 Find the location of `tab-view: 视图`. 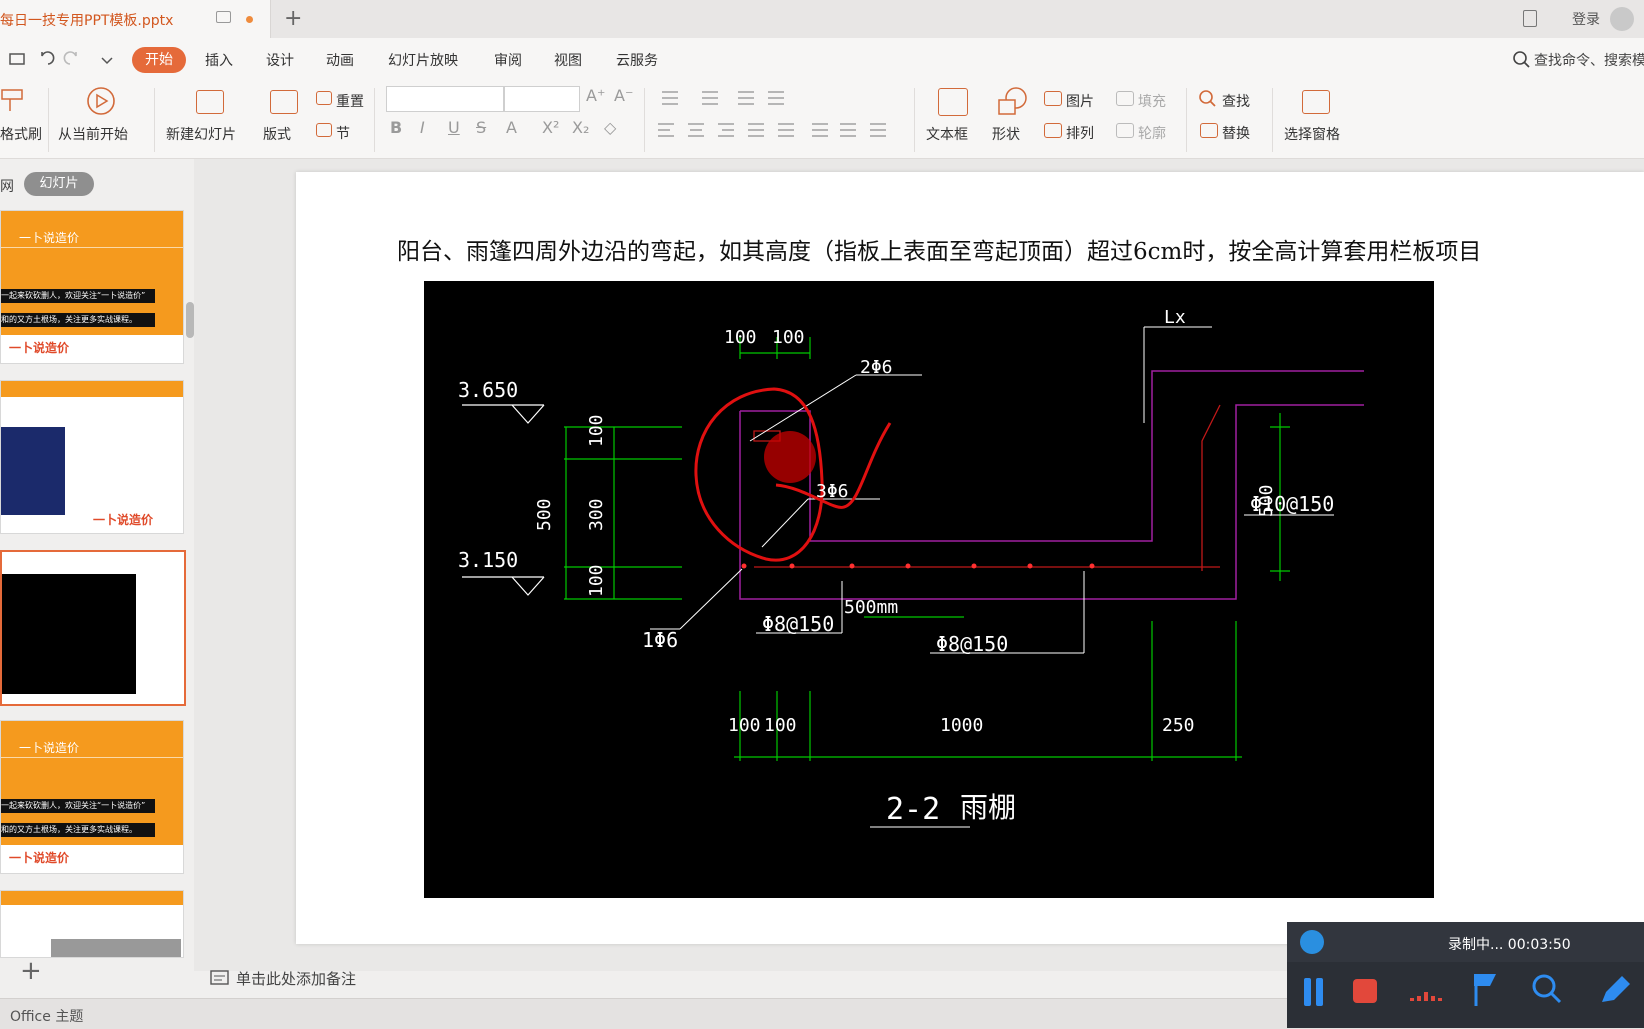

tab-view: 视图 is located at coordinates (568, 60).